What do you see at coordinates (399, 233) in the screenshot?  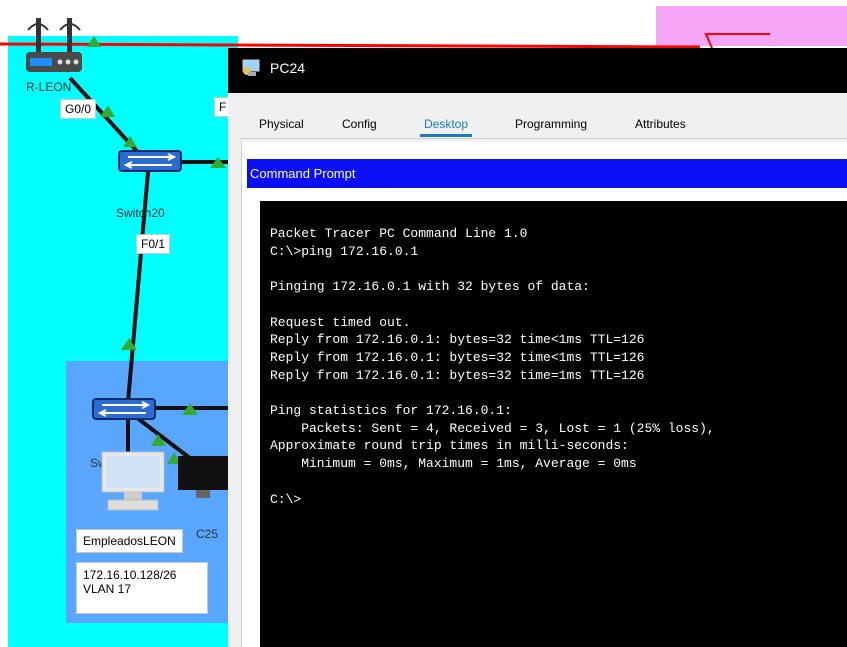 I see `terminal-line: Packet Tracer PC Command Line 1.0` at bounding box center [399, 233].